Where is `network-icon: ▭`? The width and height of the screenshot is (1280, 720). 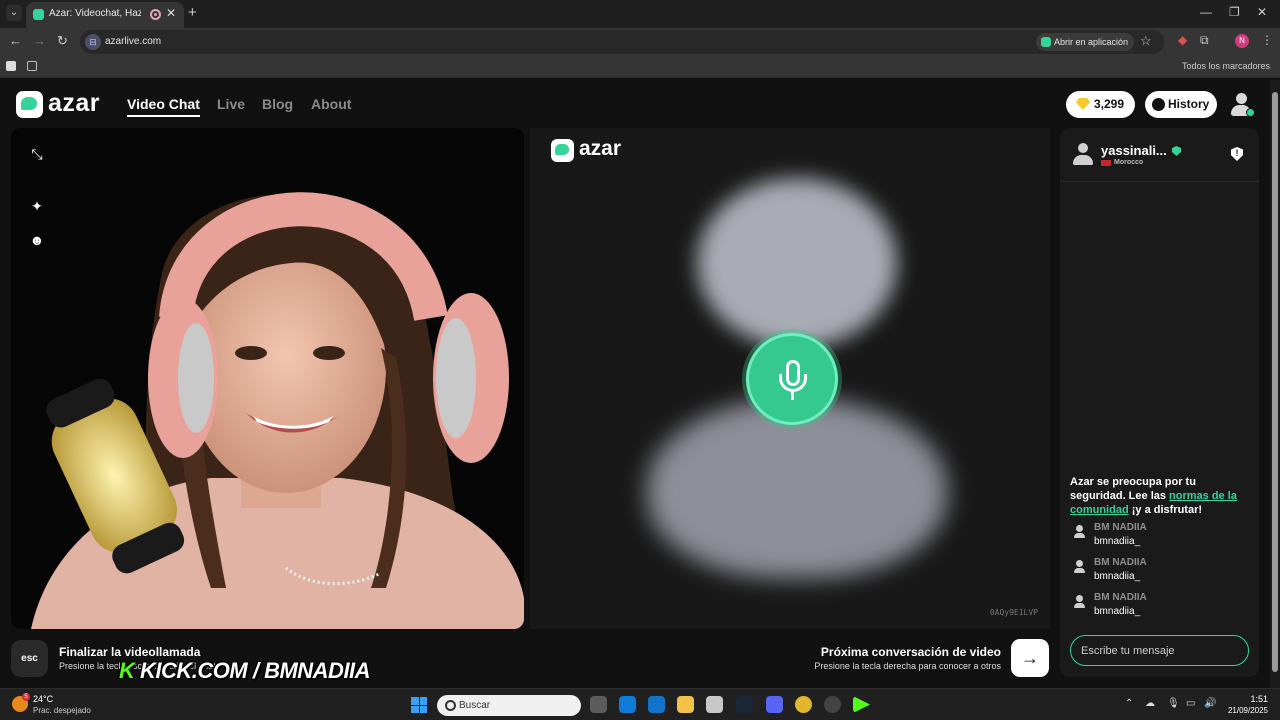 network-icon: ▭ is located at coordinates (1190, 703).